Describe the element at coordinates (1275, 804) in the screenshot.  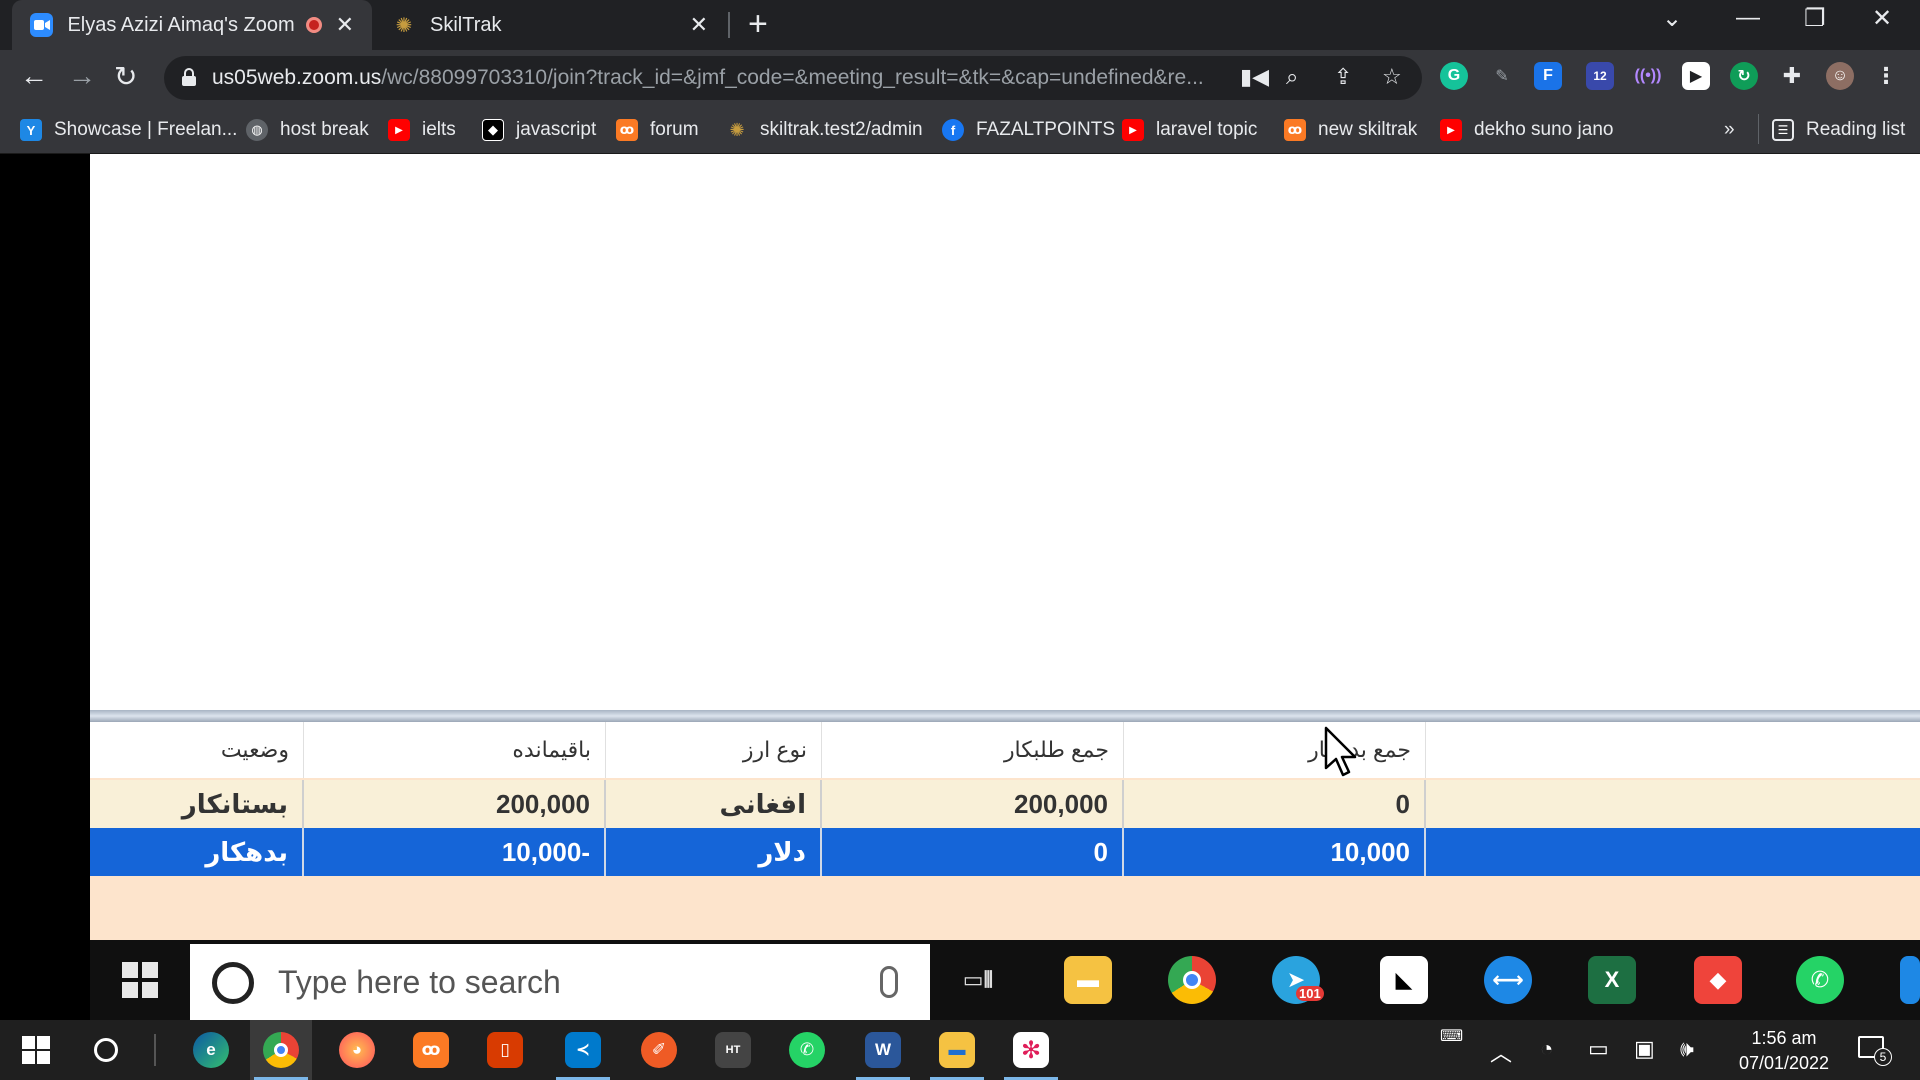
I see `cell-total-debit: 0` at that location.